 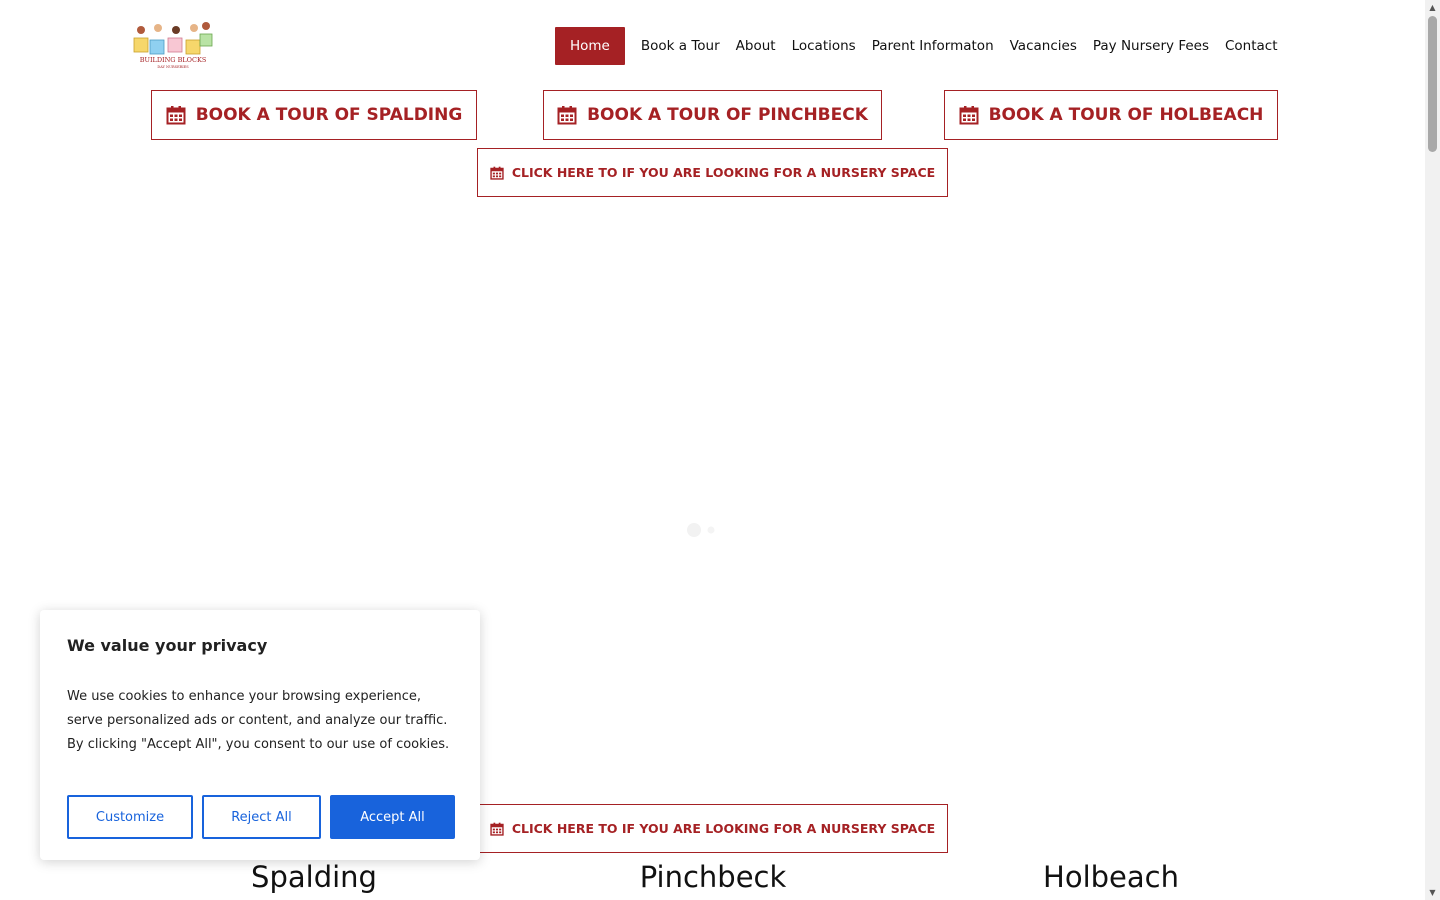 I want to click on book-tour-holbeach-button: BOOK A TOUR OF HOLBEACH, so click(x=1111, y=115).